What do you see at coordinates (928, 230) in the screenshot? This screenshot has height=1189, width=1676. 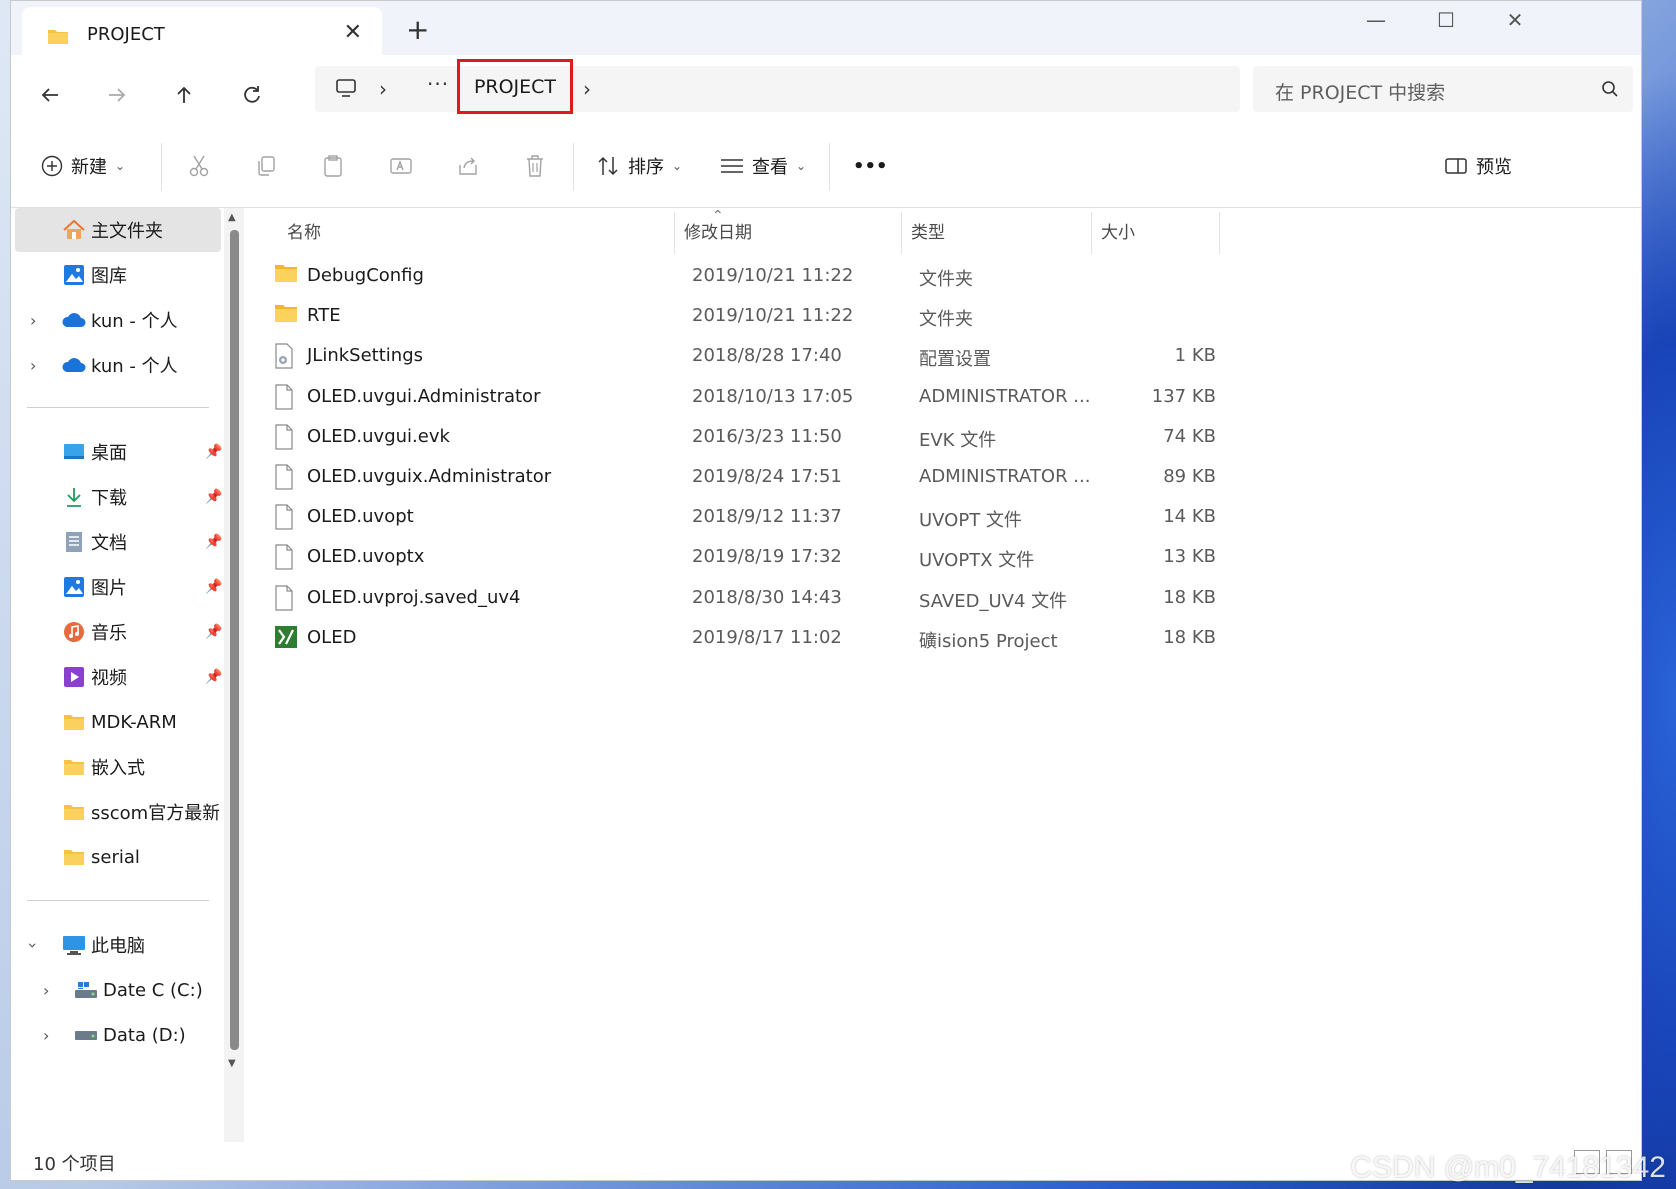 I see `column-header-type: 类型` at bounding box center [928, 230].